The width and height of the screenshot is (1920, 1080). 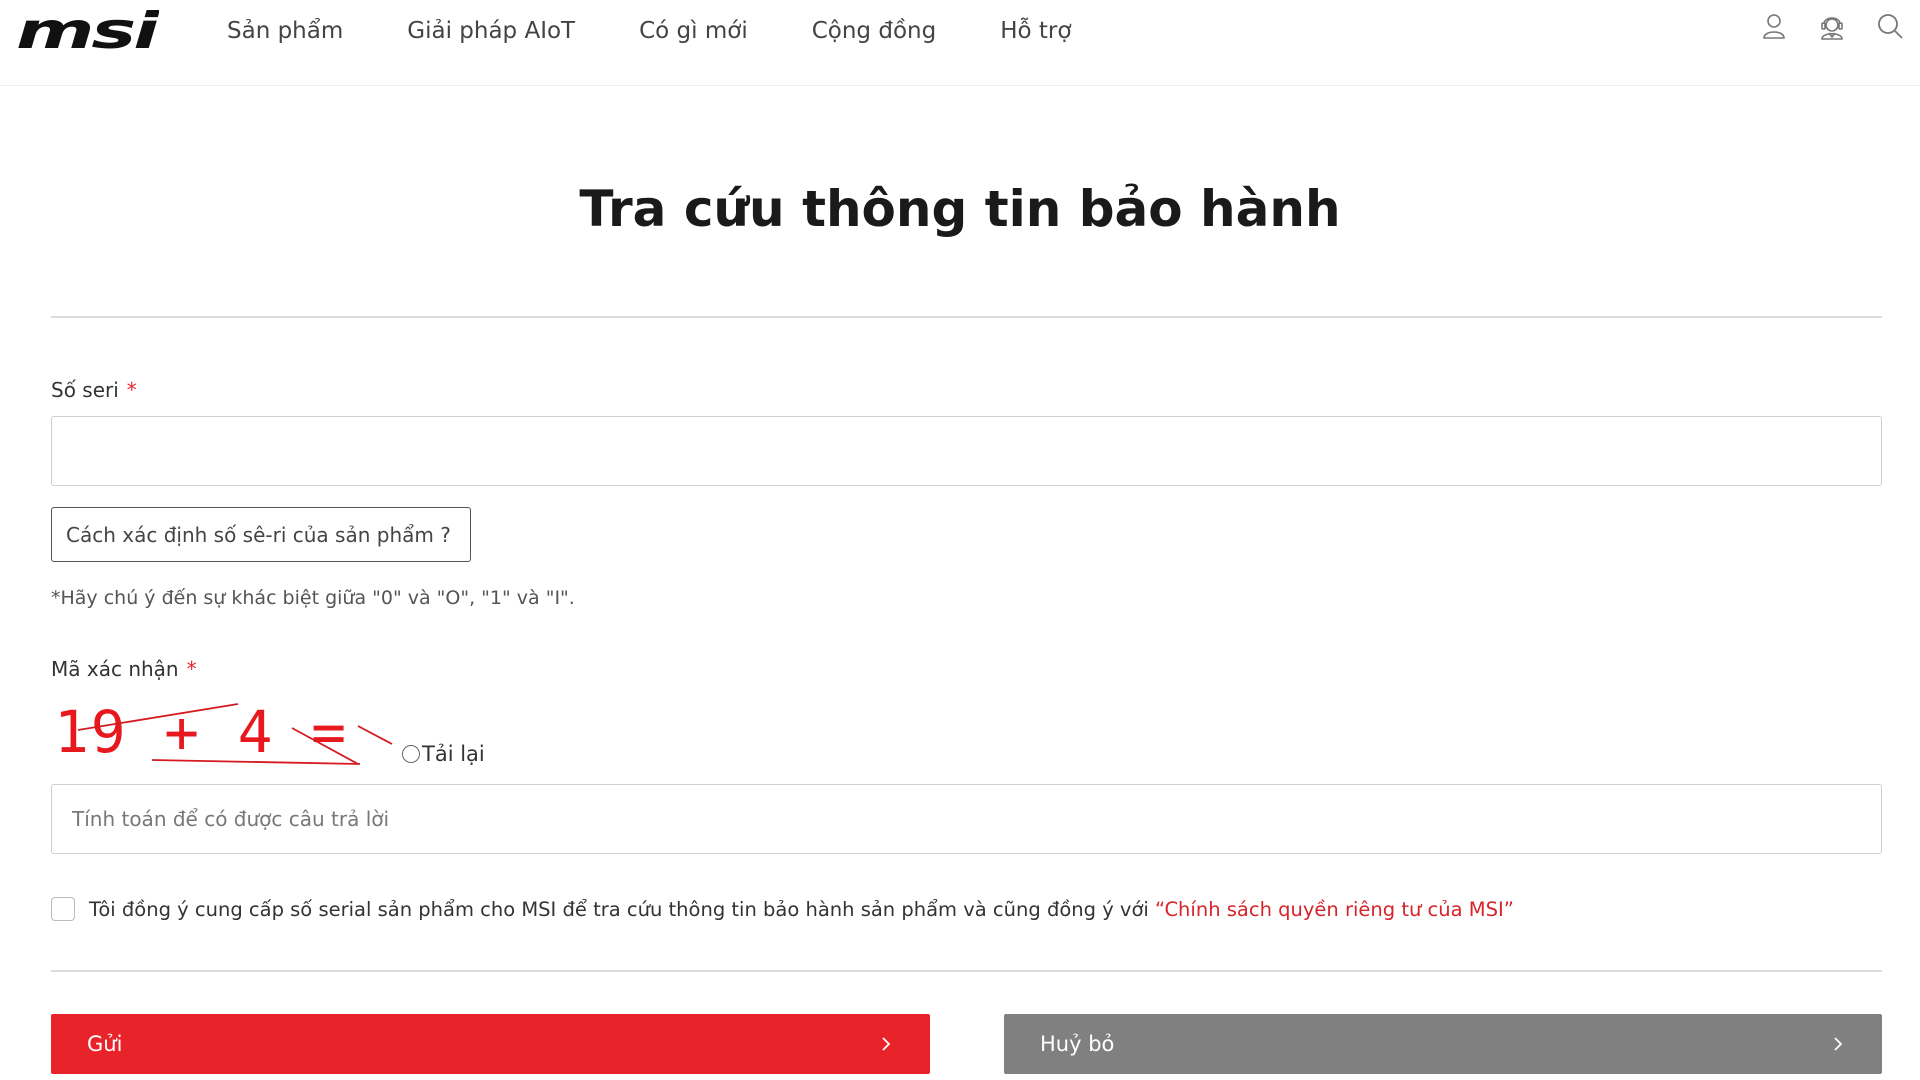 I want to click on serial-input, so click(x=966, y=451).